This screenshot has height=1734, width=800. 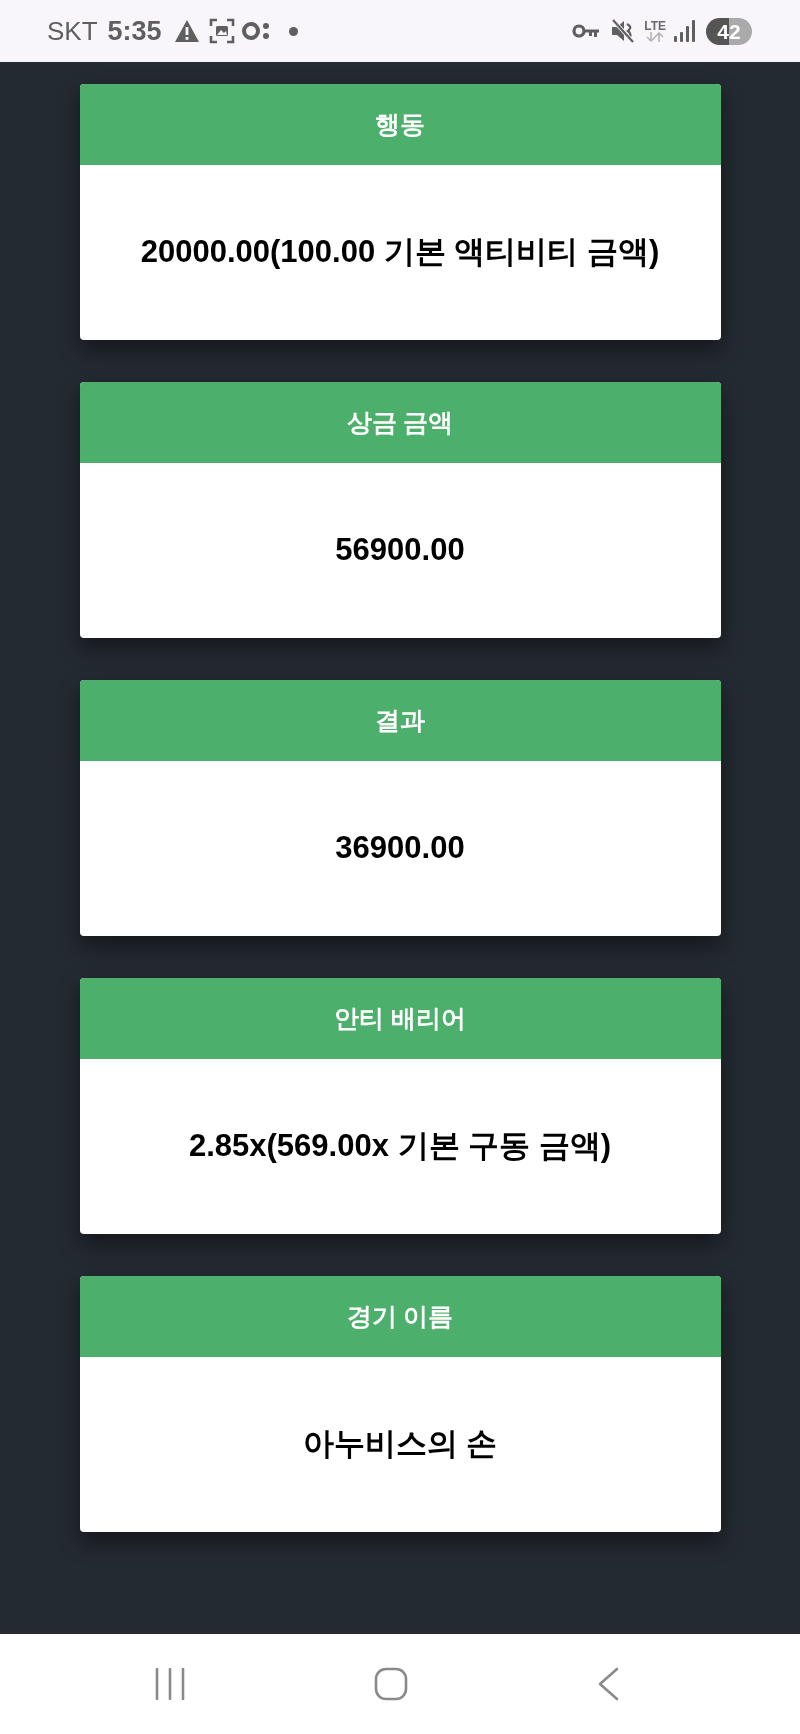 What do you see at coordinates (400, 848) in the screenshot?
I see `card-value: 36900.00` at bounding box center [400, 848].